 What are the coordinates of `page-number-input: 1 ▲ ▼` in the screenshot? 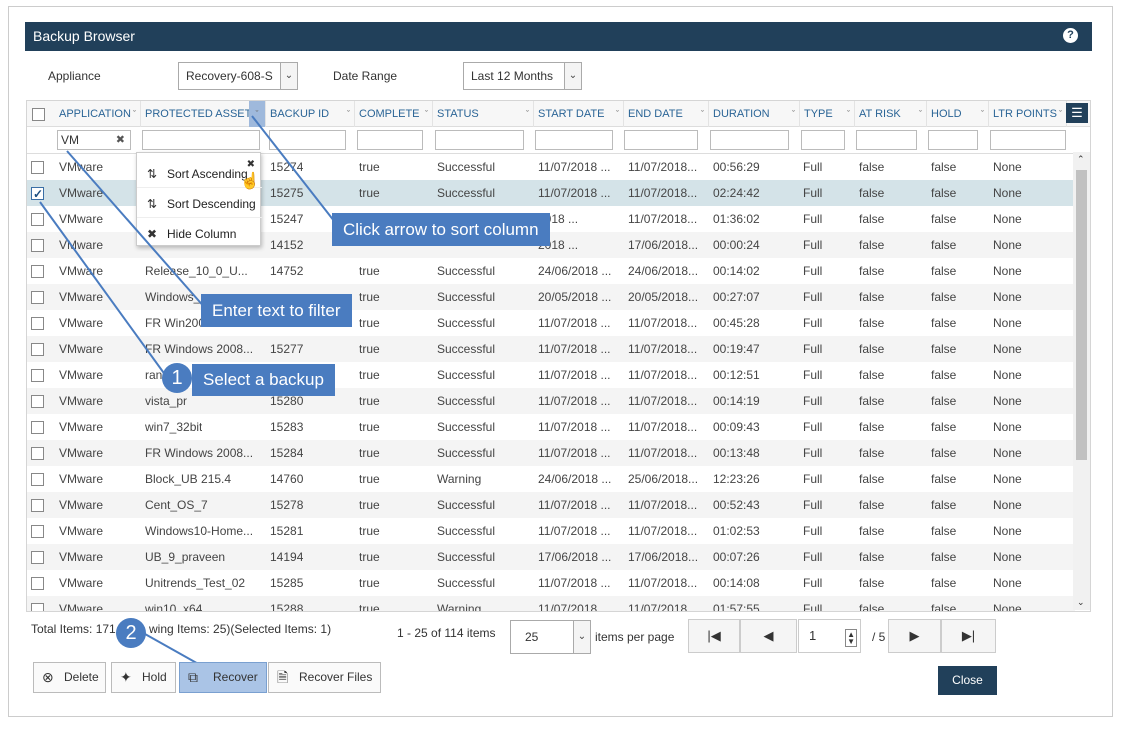 It's located at (829, 636).